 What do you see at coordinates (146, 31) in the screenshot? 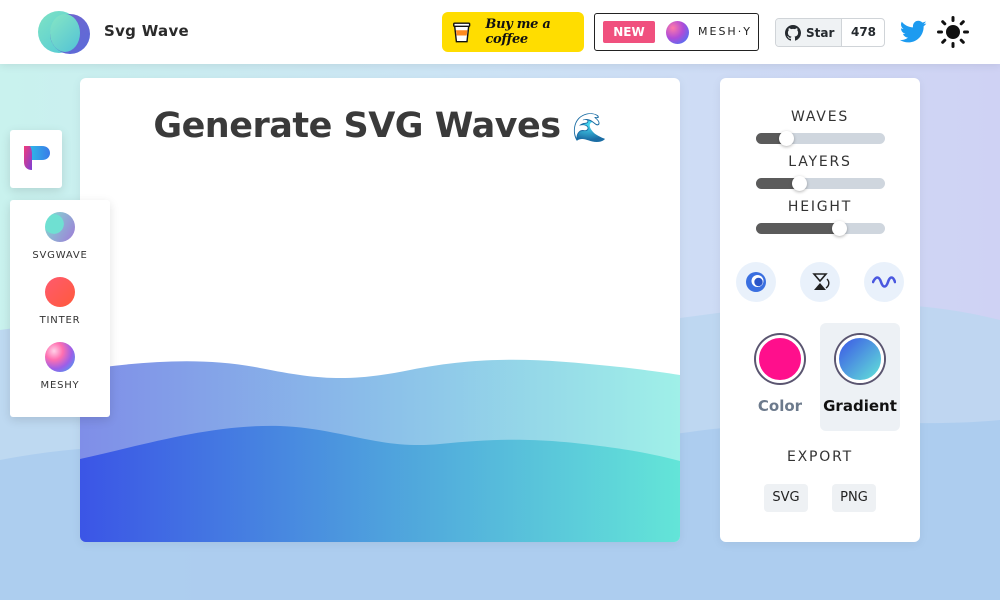
I see `brand-title: Svg Wave` at bounding box center [146, 31].